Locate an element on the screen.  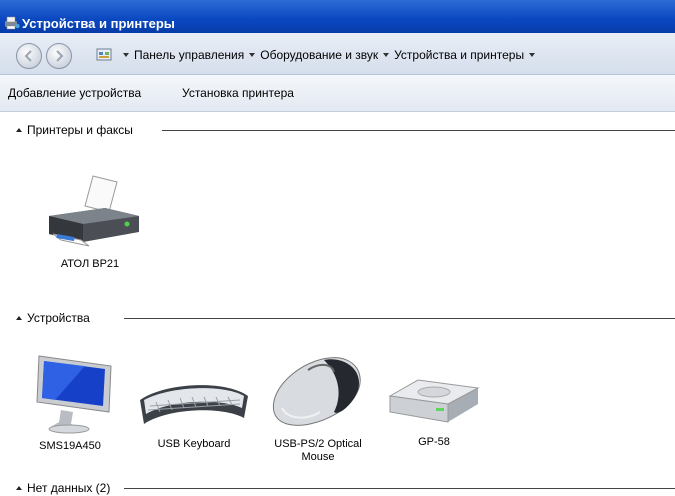
forward-arrow-icon is located at coordinates (60, 56).